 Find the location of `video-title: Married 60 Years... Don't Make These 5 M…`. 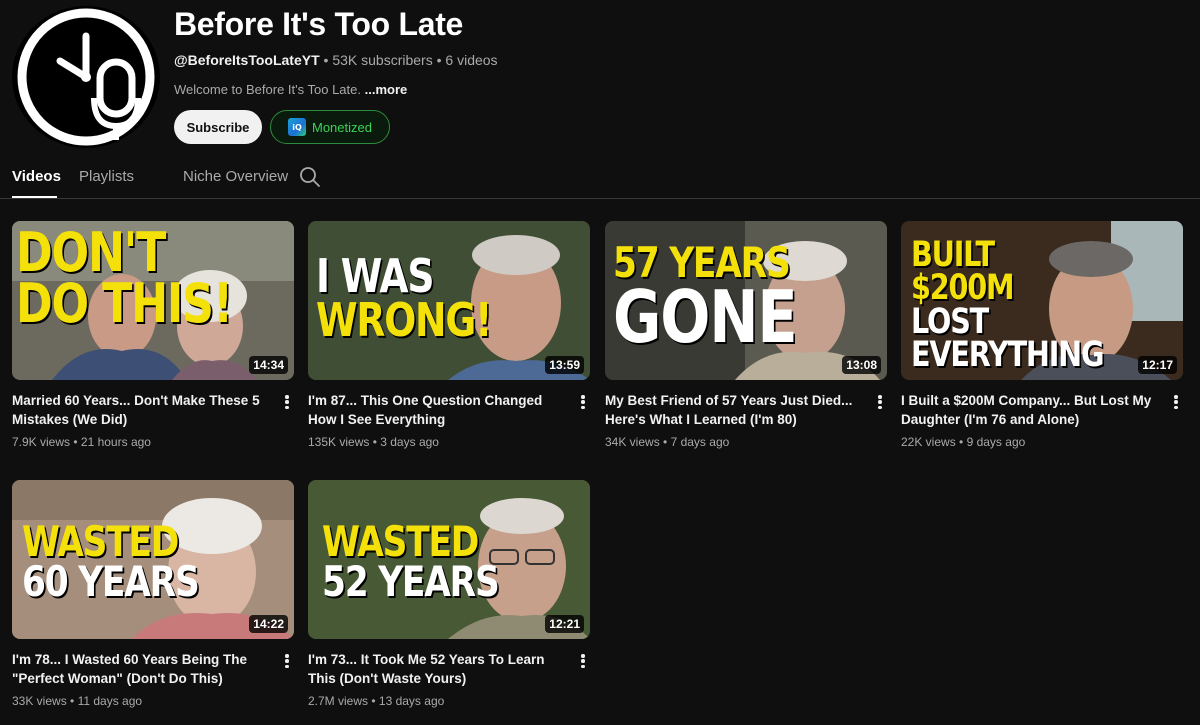

video-title: Married 60 Years... Don't Make These 5 M… is located at coordinates (139, 410).